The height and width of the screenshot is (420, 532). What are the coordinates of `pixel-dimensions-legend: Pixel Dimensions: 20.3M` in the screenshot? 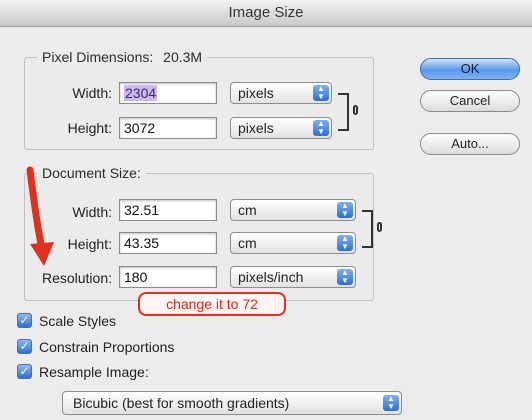 It's located at (122, 57).